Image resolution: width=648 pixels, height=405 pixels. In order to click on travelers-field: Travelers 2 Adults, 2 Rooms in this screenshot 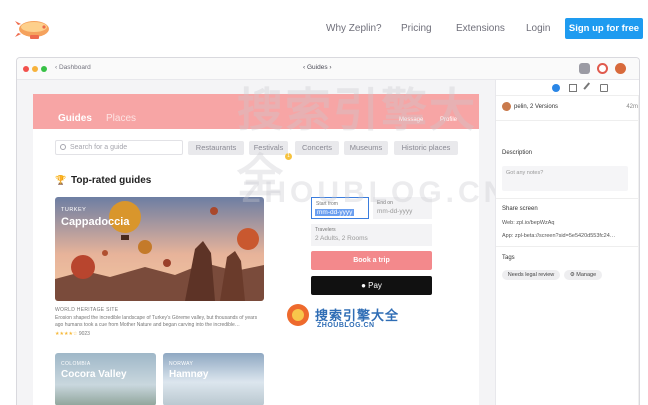, I will do `click(371, 235)`.